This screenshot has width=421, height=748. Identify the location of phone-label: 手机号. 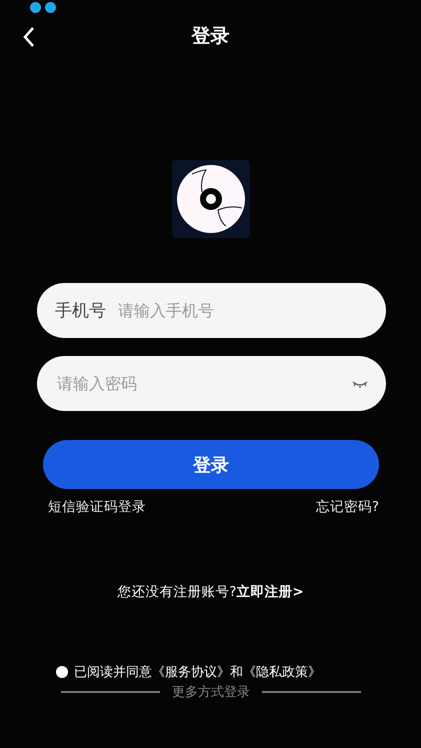
(80, 311).